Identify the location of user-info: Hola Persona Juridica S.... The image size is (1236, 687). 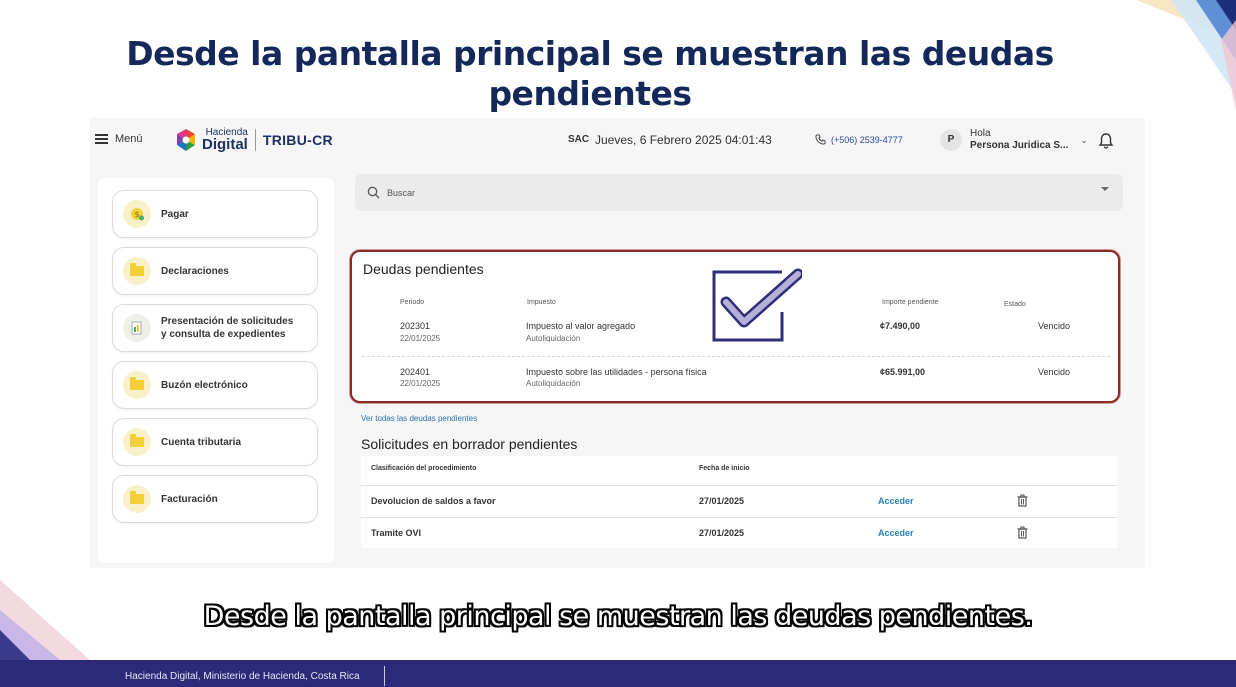
(1019, 139).